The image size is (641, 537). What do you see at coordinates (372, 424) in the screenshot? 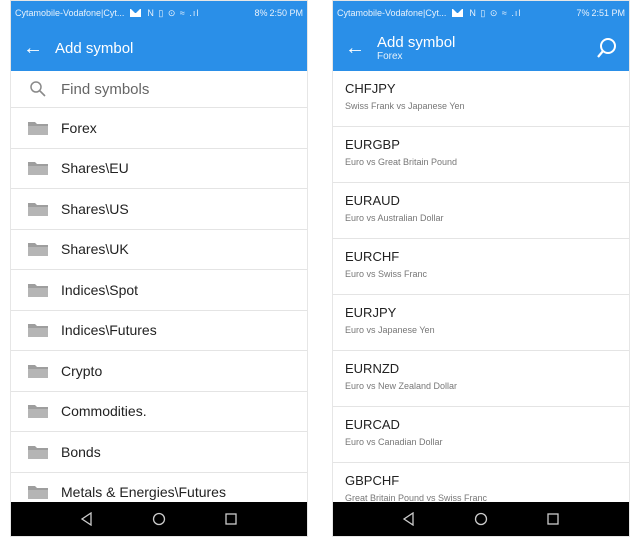
I see `symbol-code: EURCAD` at bounding box center [372, 424].